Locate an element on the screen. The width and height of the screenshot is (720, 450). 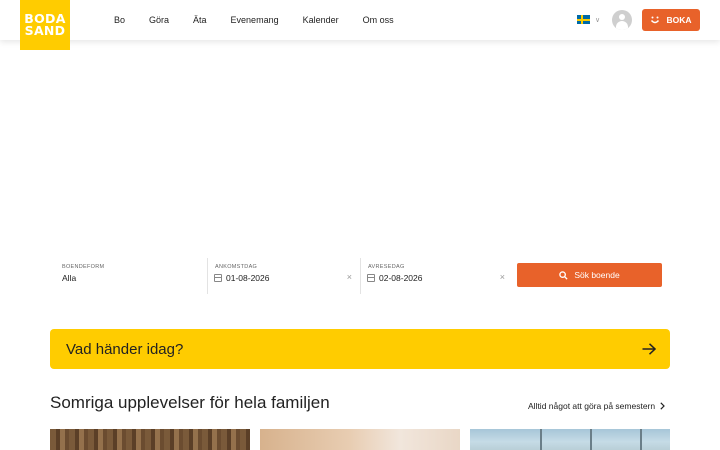
sok-boende-label: Sök boende is located at coordinates (597, 275).